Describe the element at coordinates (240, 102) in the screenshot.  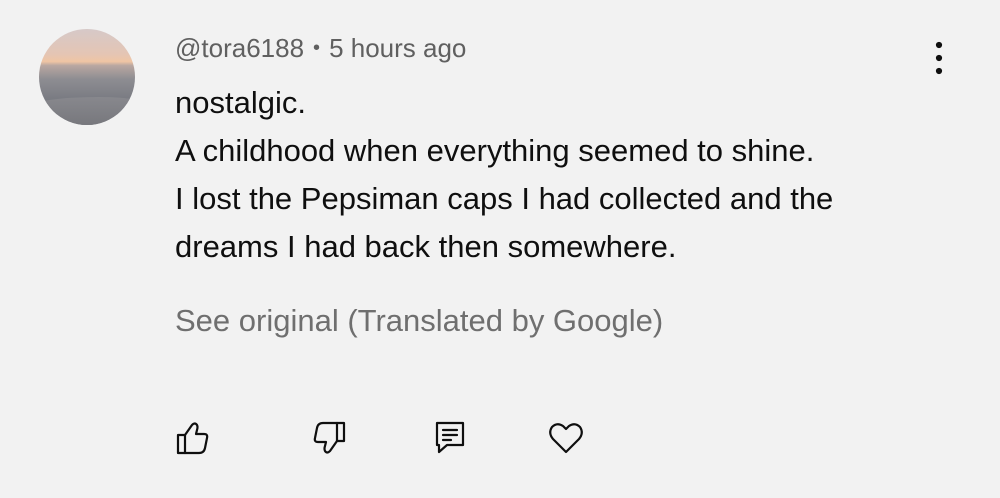
I see `comment-line: nostalgic.` at that location.